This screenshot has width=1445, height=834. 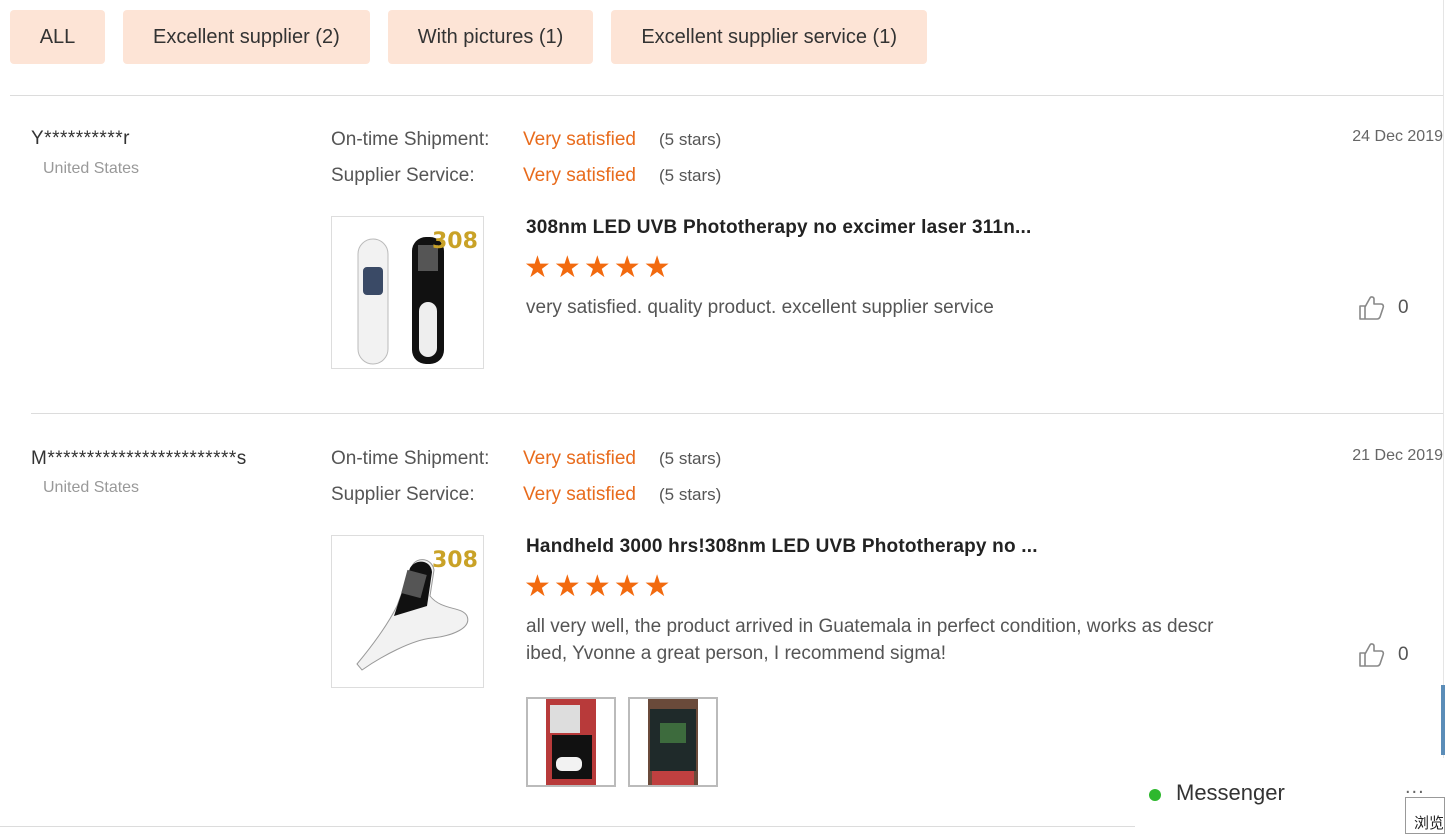 I want to click on filter-excellent-supplier-button: Excellent supplier (2), so click(x=246, y=37).